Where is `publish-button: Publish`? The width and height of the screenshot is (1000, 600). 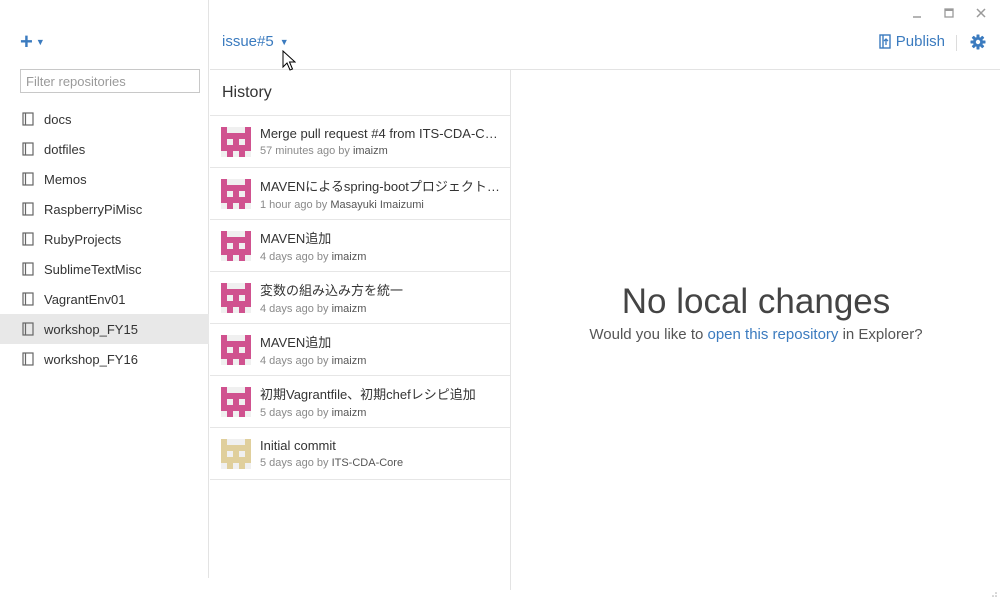
publish-button: Publish is located at coordinates (912, 41).